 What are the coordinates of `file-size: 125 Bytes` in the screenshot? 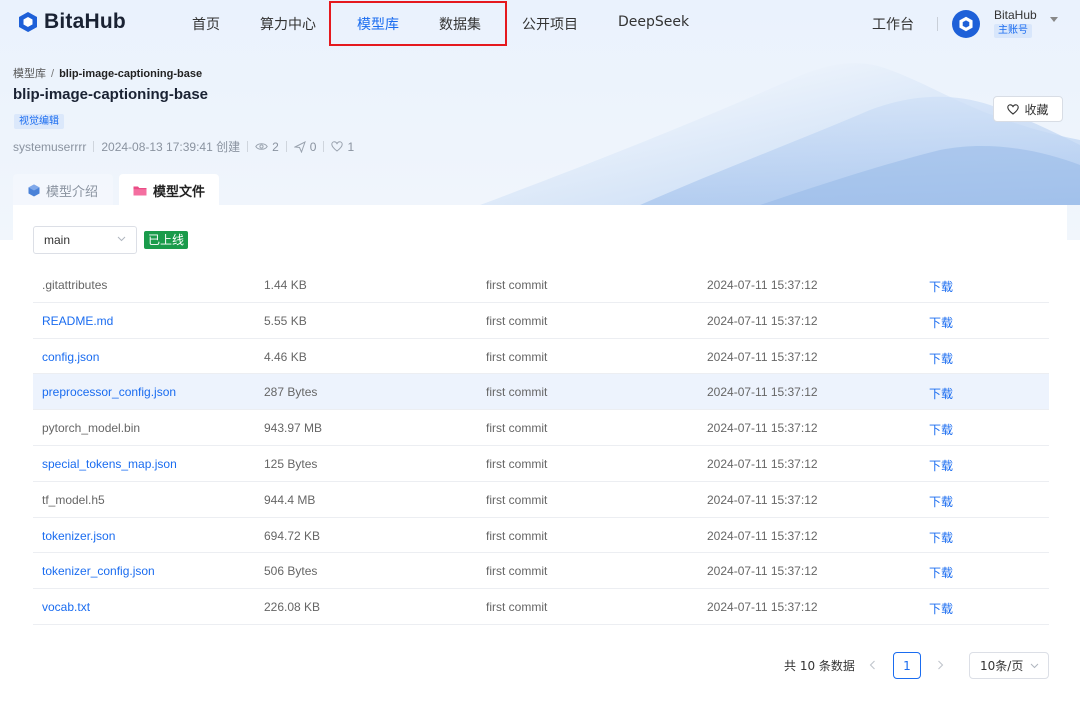 It's located at (291, 463).